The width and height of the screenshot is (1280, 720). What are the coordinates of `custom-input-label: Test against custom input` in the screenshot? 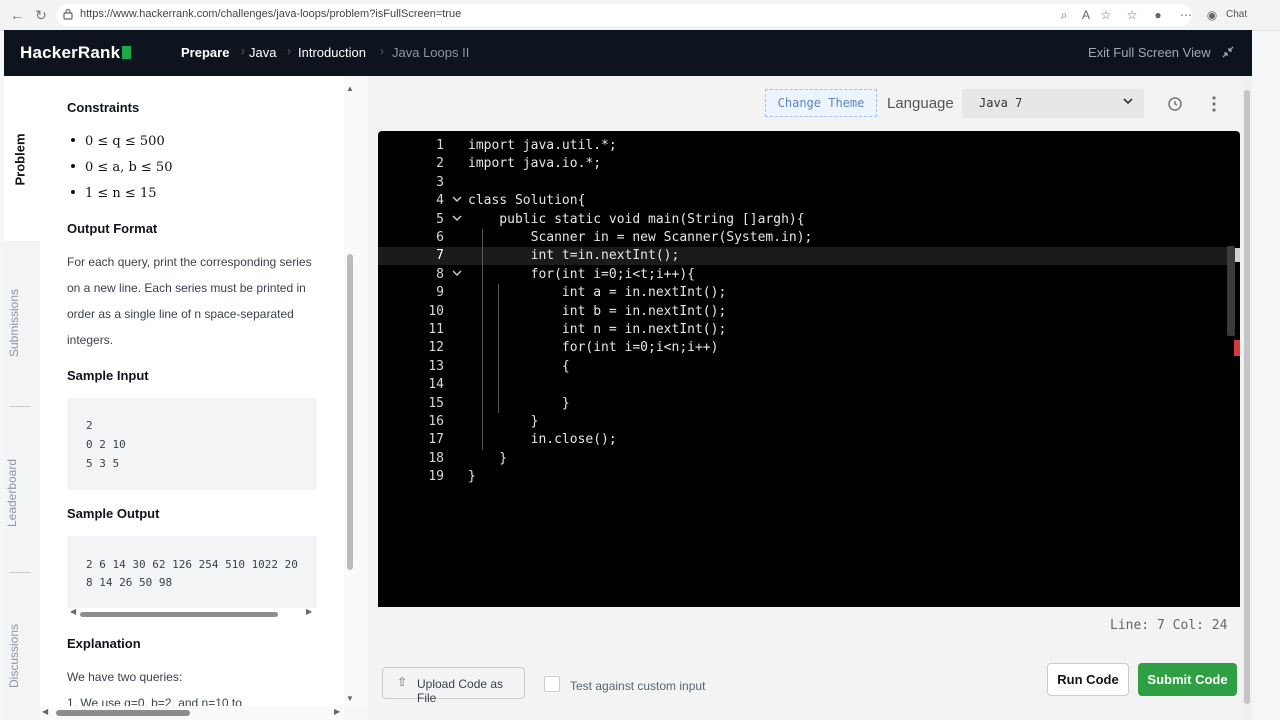 It's located at (637, 686).